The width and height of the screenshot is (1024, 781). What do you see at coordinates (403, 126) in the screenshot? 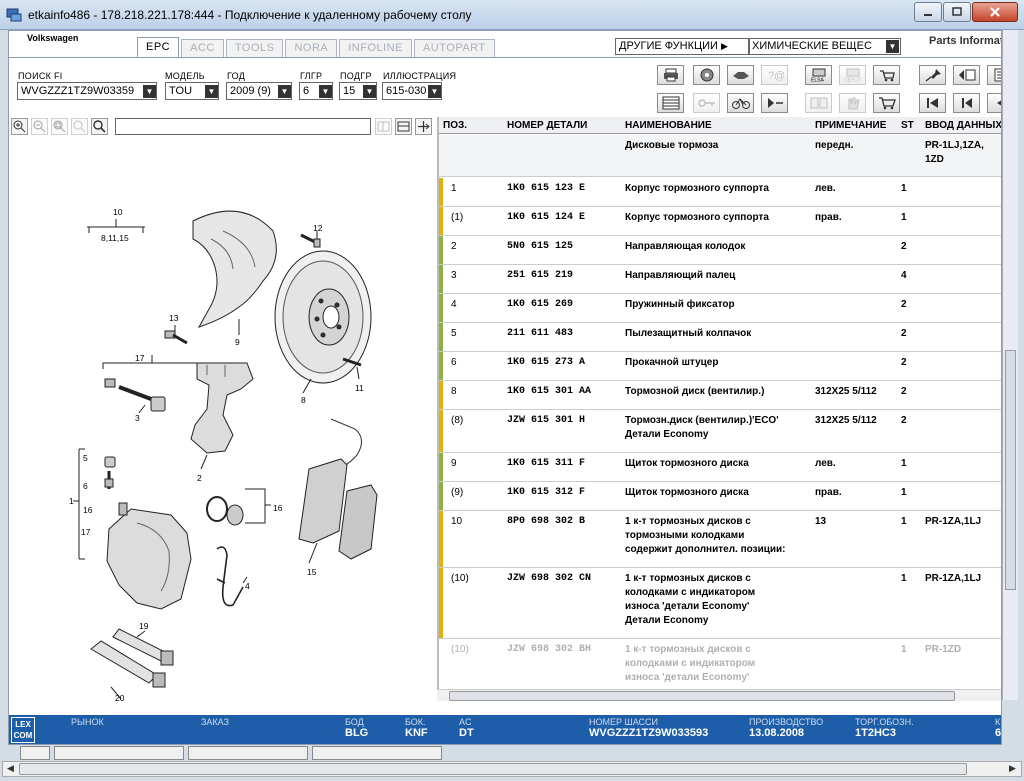
I see `layout-button` at bounding box center [403, 126].